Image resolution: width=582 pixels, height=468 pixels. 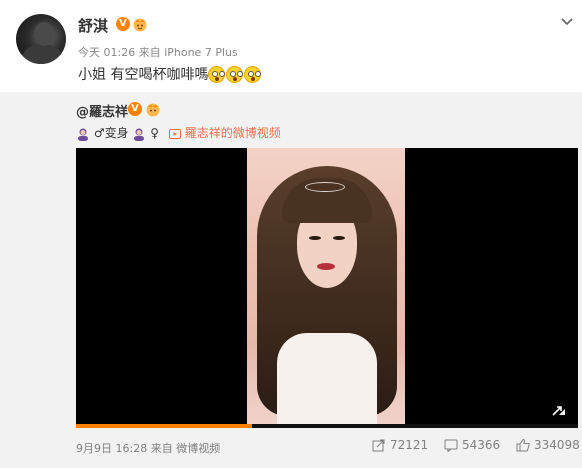 I want to click on video-halo, so click(x=325, y=187).